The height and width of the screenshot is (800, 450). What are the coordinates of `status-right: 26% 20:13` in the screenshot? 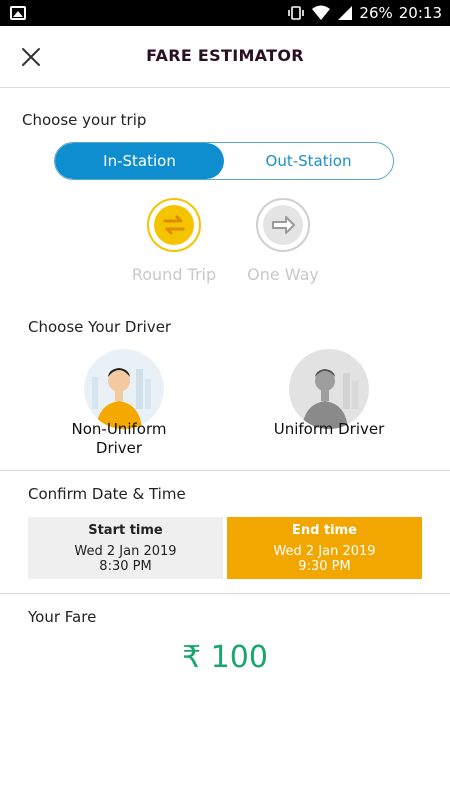 It's located at (364, 13).